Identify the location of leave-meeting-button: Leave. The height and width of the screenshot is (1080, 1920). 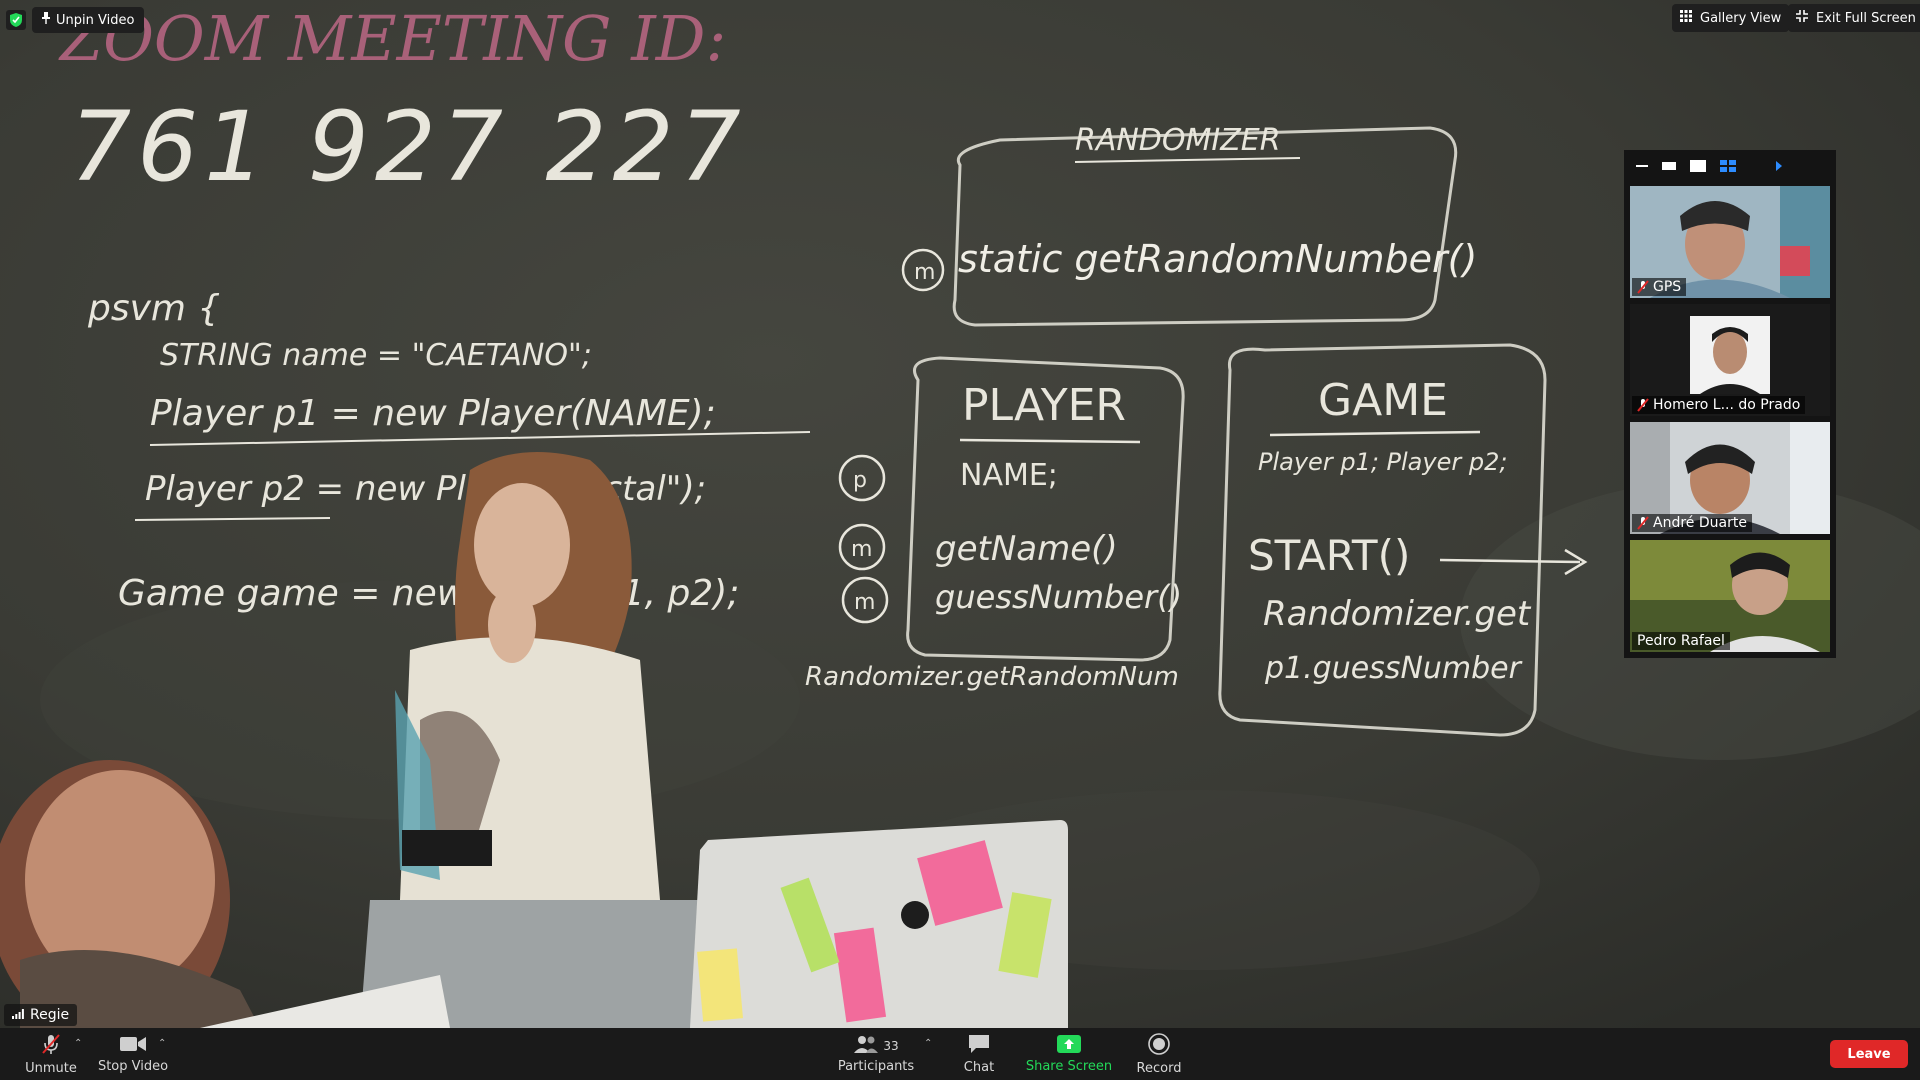
(1869, 1054).